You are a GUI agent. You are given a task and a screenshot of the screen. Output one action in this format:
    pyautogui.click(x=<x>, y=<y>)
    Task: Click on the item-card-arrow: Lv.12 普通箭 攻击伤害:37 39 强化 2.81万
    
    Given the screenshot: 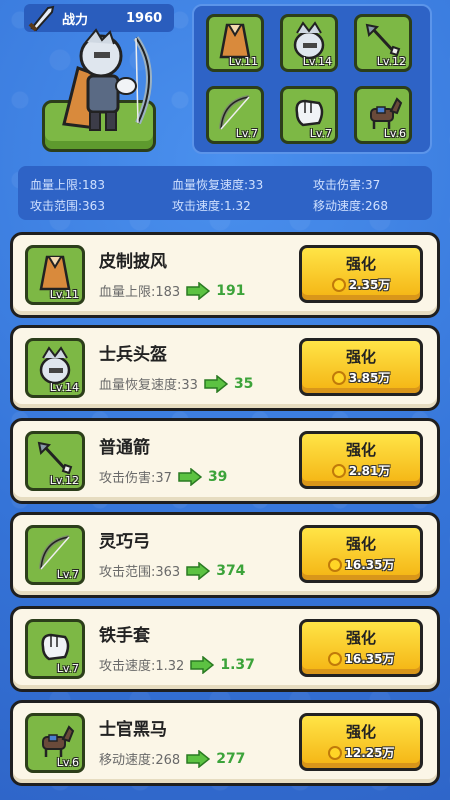 What is the action you would take?
    pyautogui.click(x=225, y=461)
    